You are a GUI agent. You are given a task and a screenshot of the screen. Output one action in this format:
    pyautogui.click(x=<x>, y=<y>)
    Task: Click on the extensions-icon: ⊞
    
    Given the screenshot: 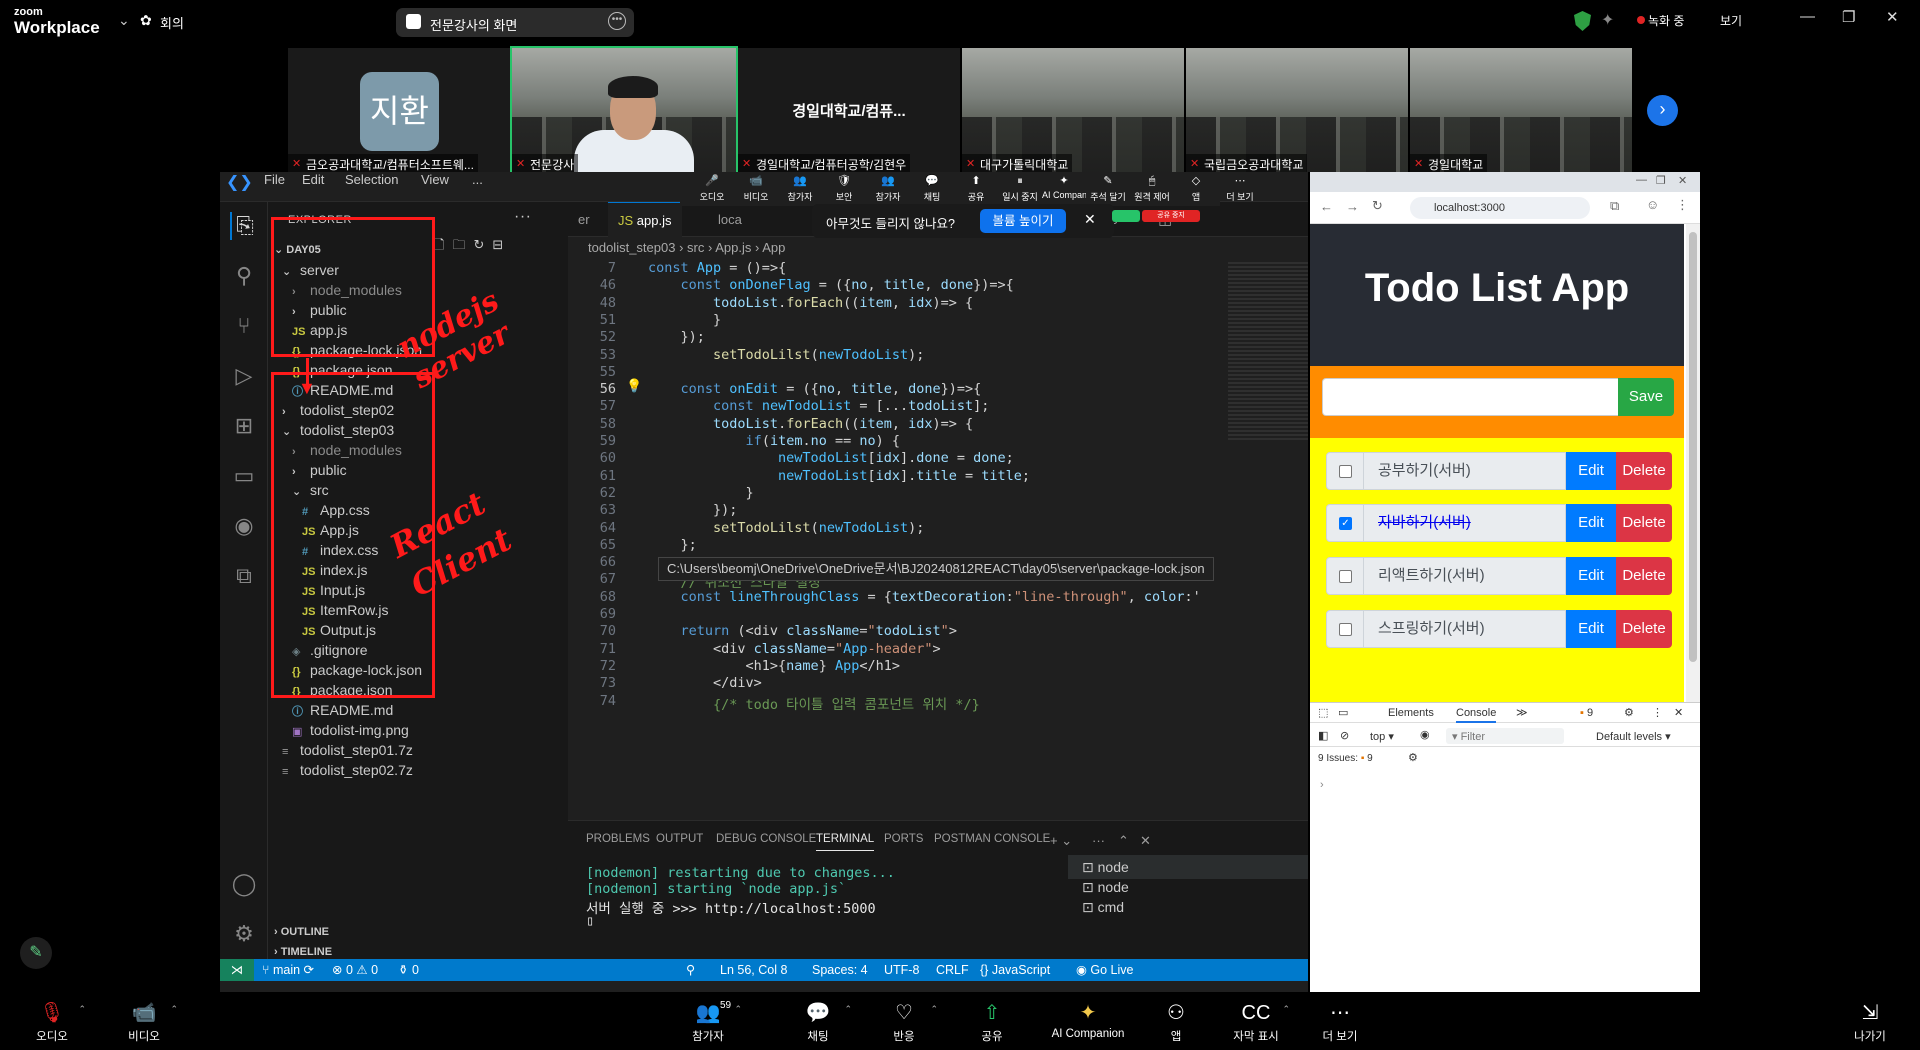 What is the action you would take?
    pyautogui.click(x=244, y=426)
    